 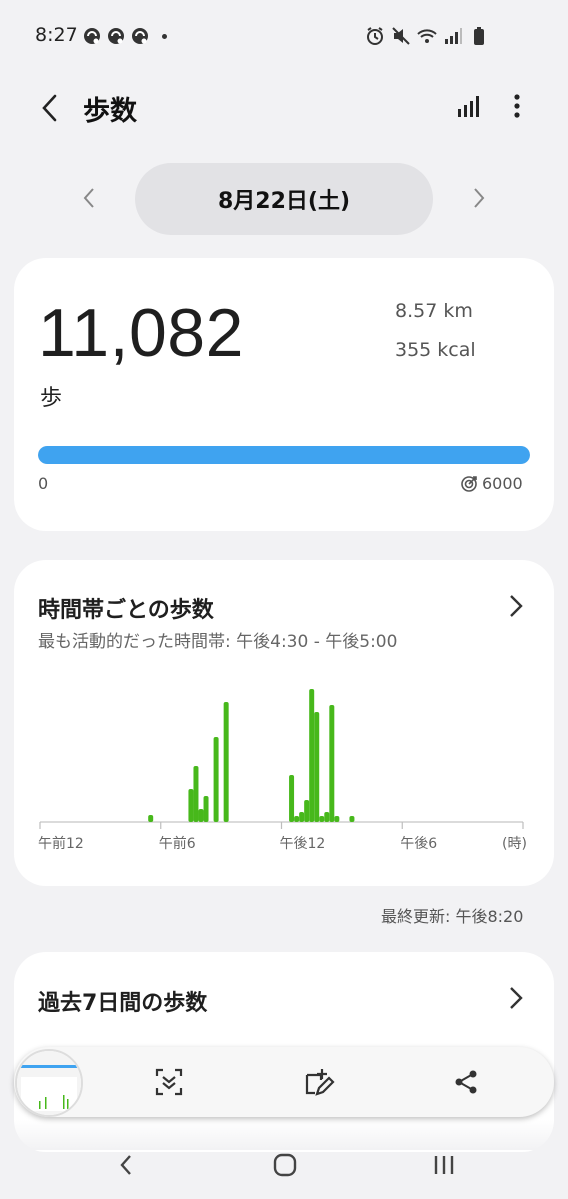 I want to click on more-vertical-icon, so click(x=517, y=106).